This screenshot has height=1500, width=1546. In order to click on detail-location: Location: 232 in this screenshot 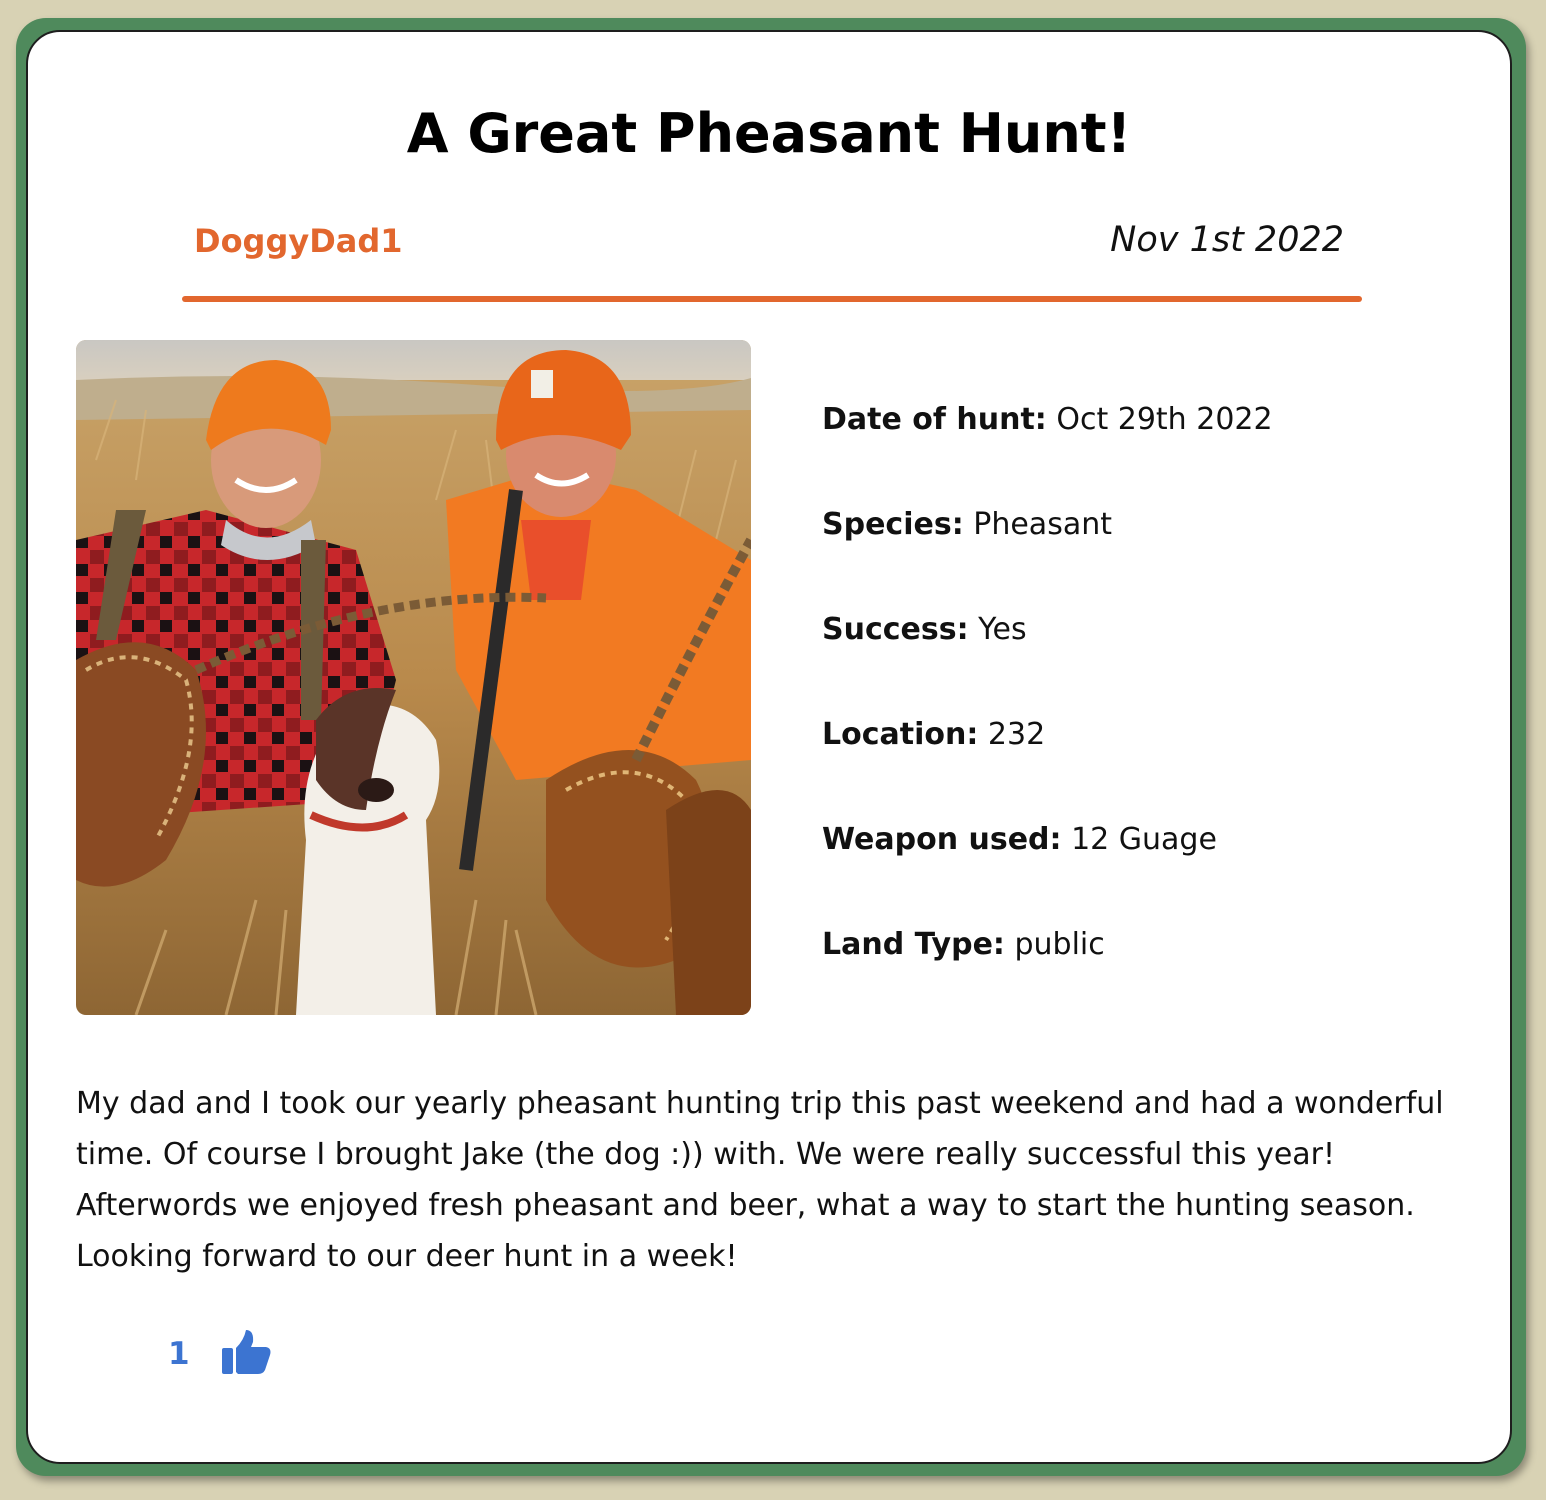, I will do `click(1047, 767)`.